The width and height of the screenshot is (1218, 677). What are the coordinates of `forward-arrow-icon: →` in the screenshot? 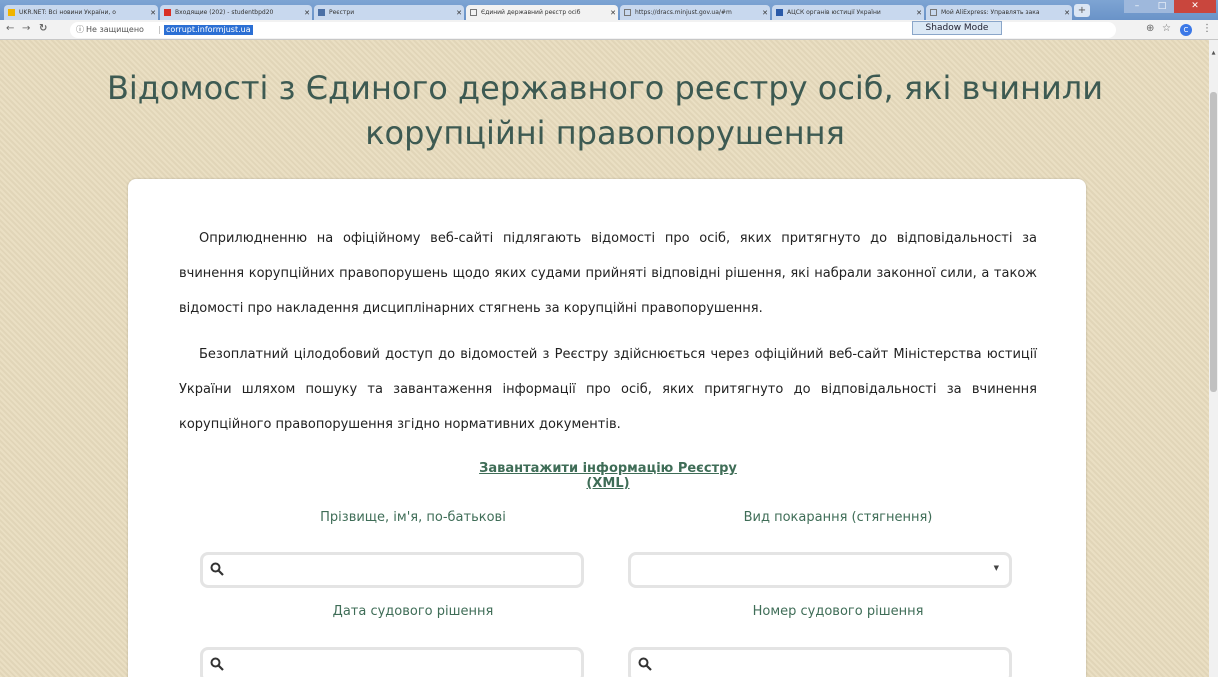 It's located at (26, 28).